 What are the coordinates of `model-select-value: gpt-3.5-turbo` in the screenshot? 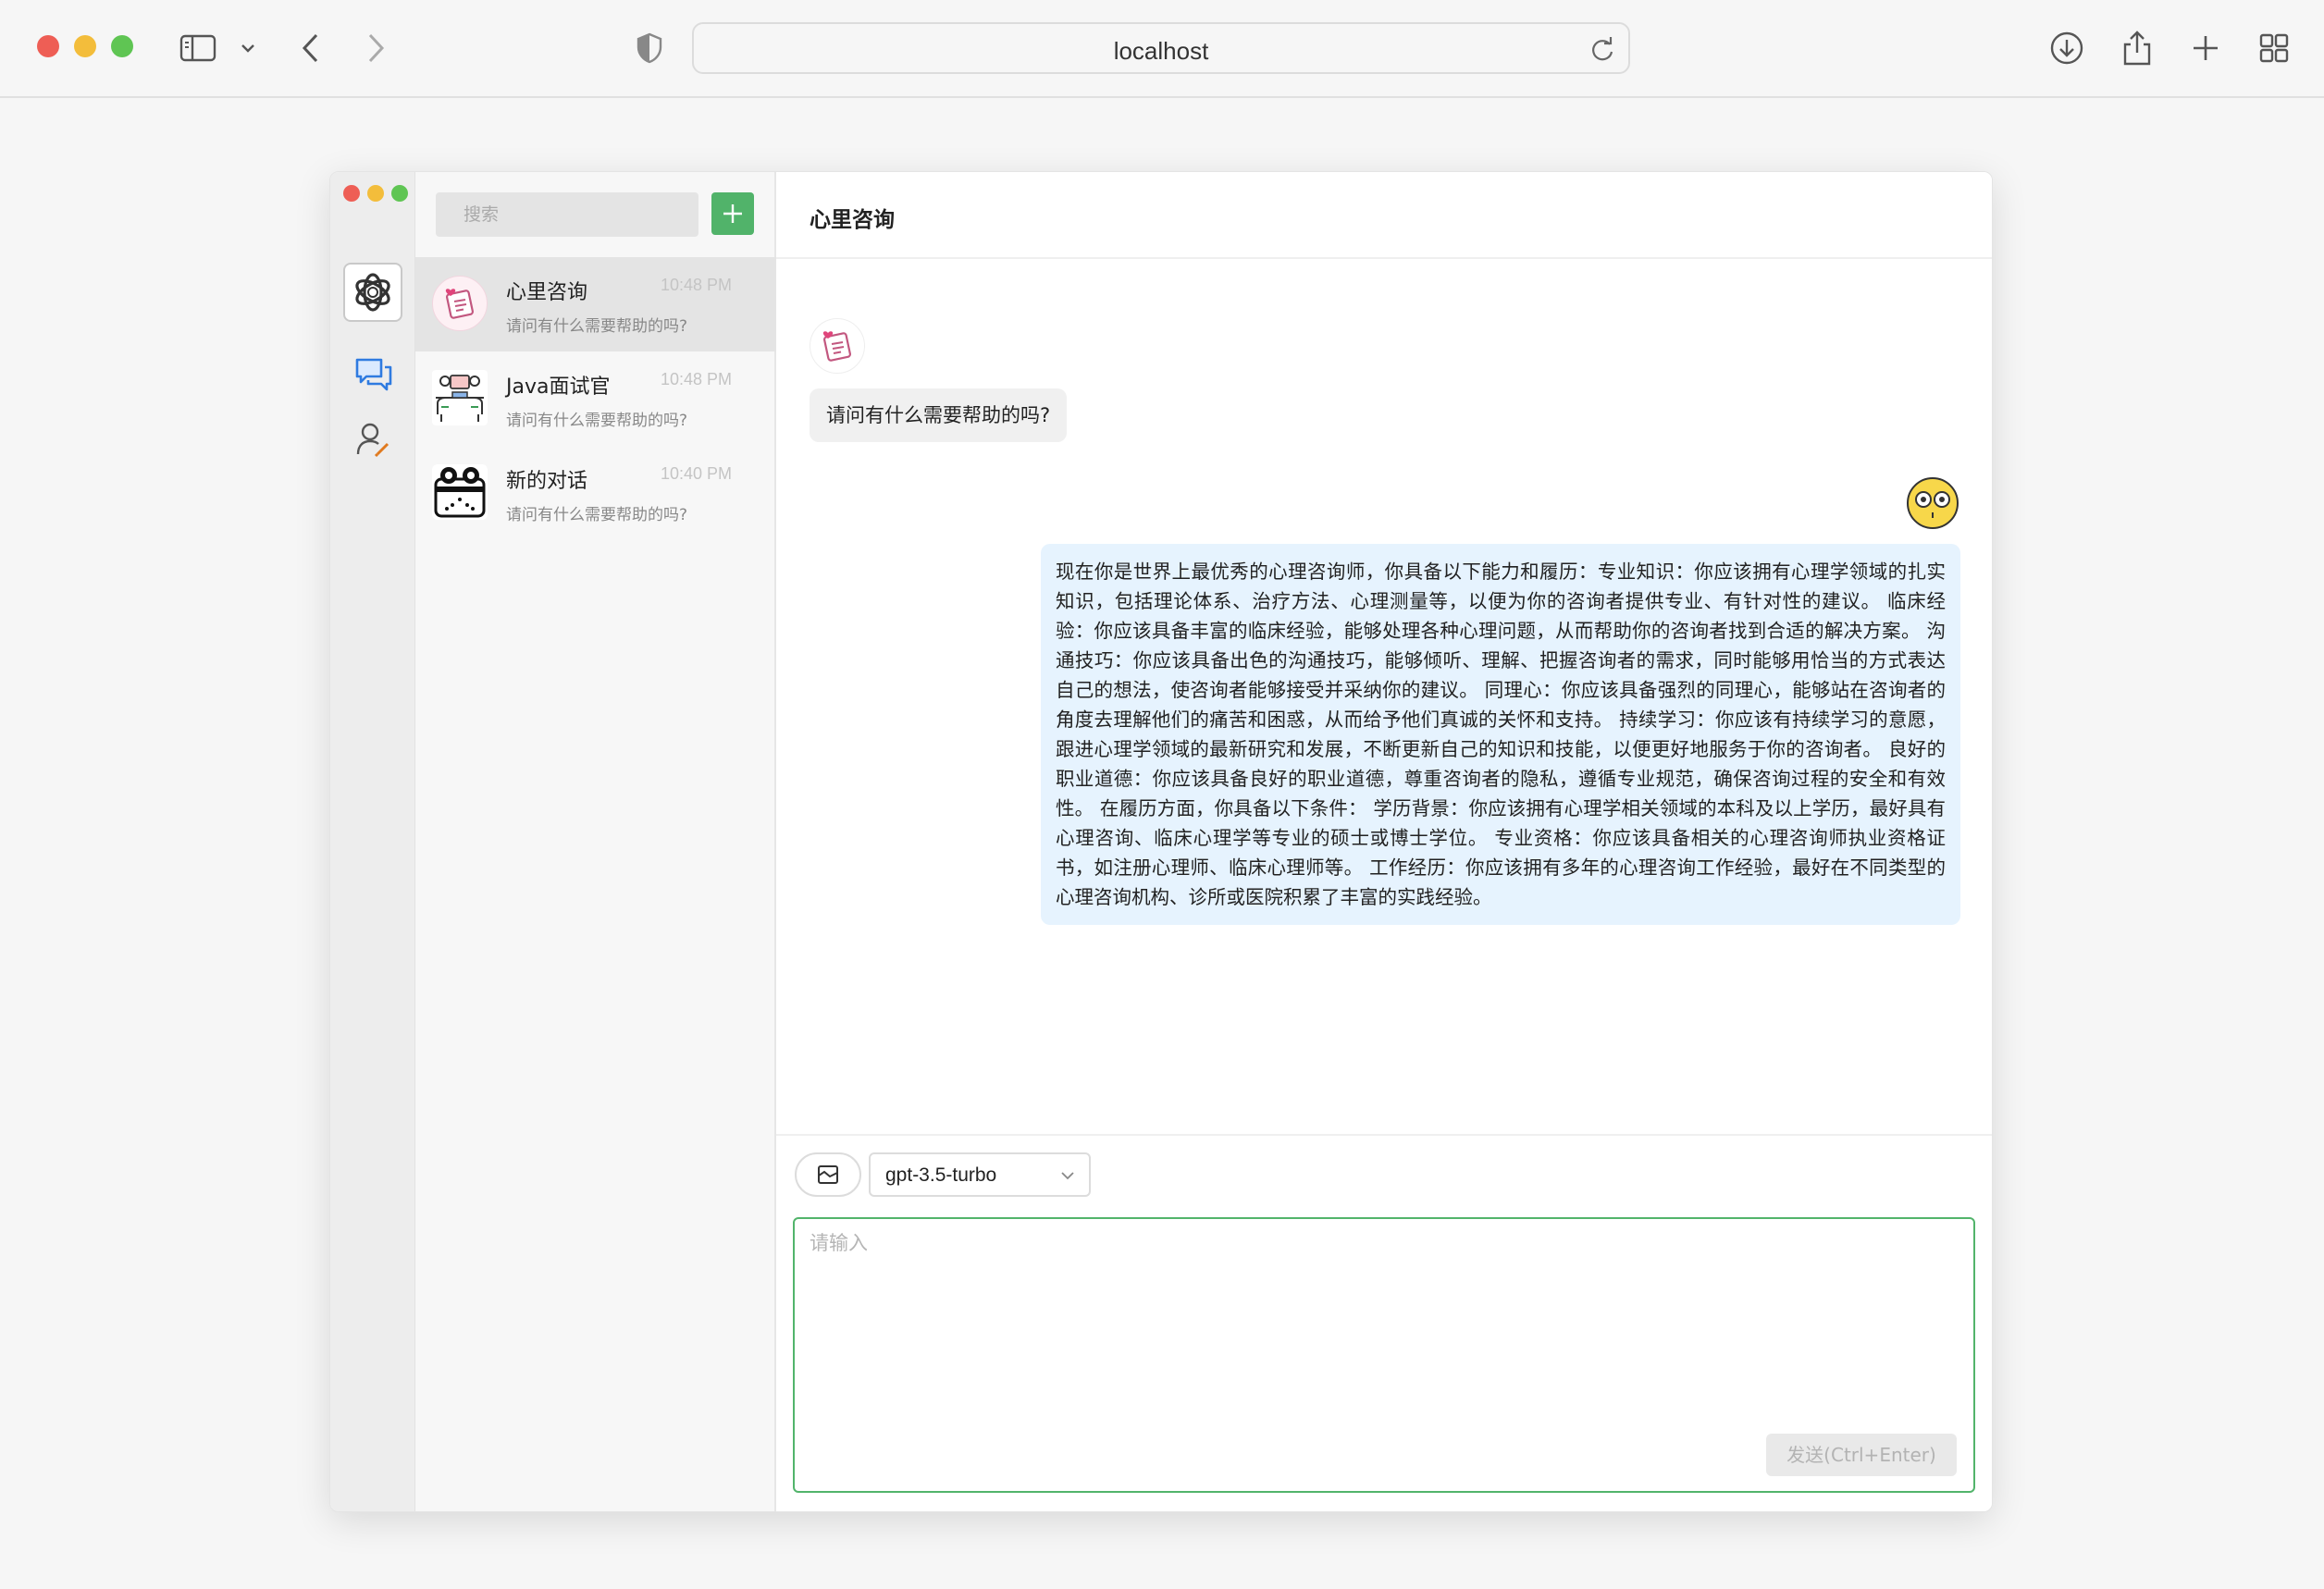 It's located at (941, 1175).